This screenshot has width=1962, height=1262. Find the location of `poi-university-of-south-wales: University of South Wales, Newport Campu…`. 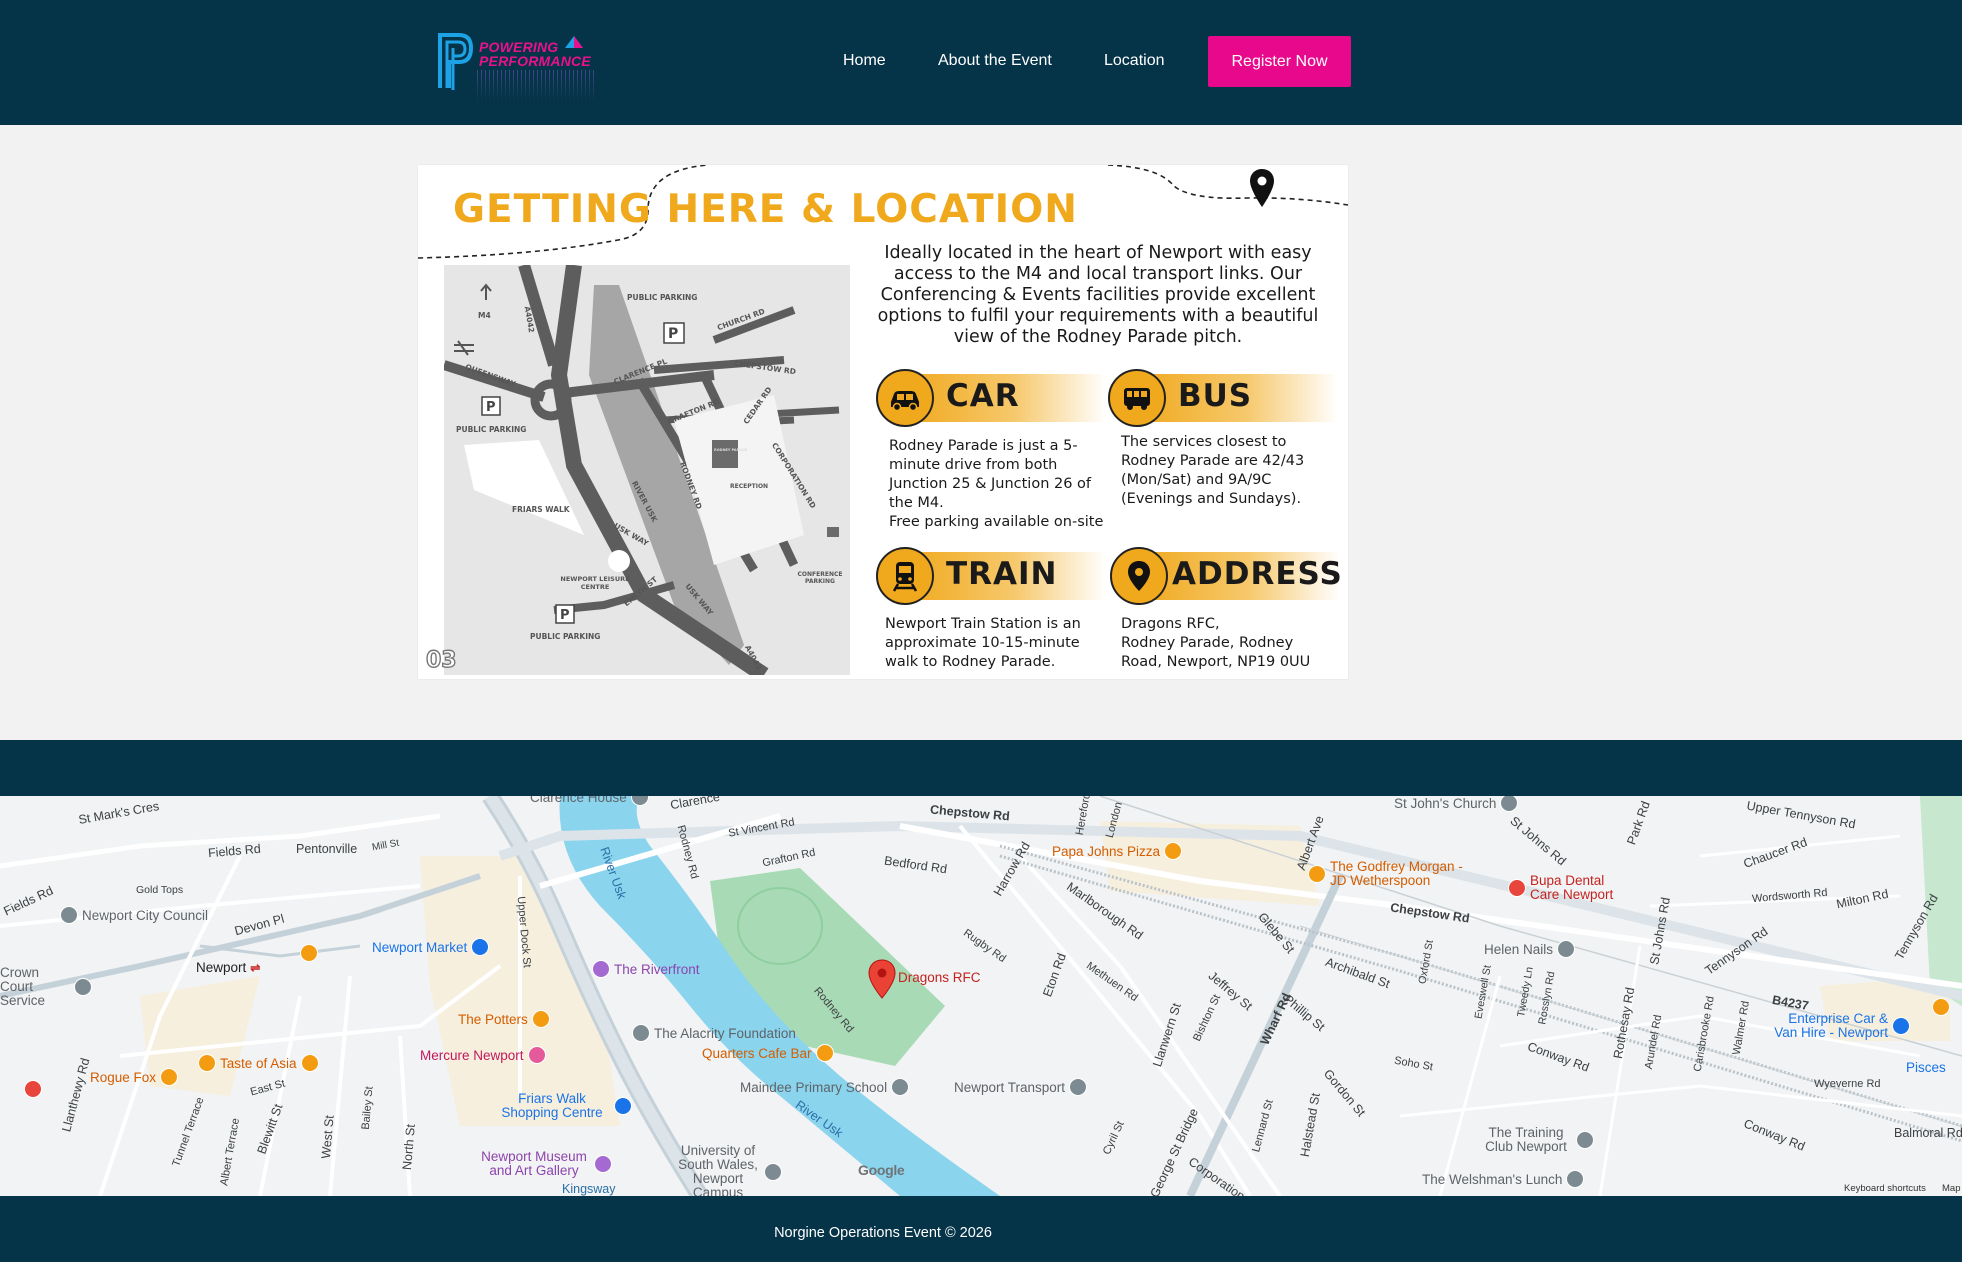

poi-university-of-south-wales: University of South Wales, Newport Campu… is located at coordinates (732, 1170).